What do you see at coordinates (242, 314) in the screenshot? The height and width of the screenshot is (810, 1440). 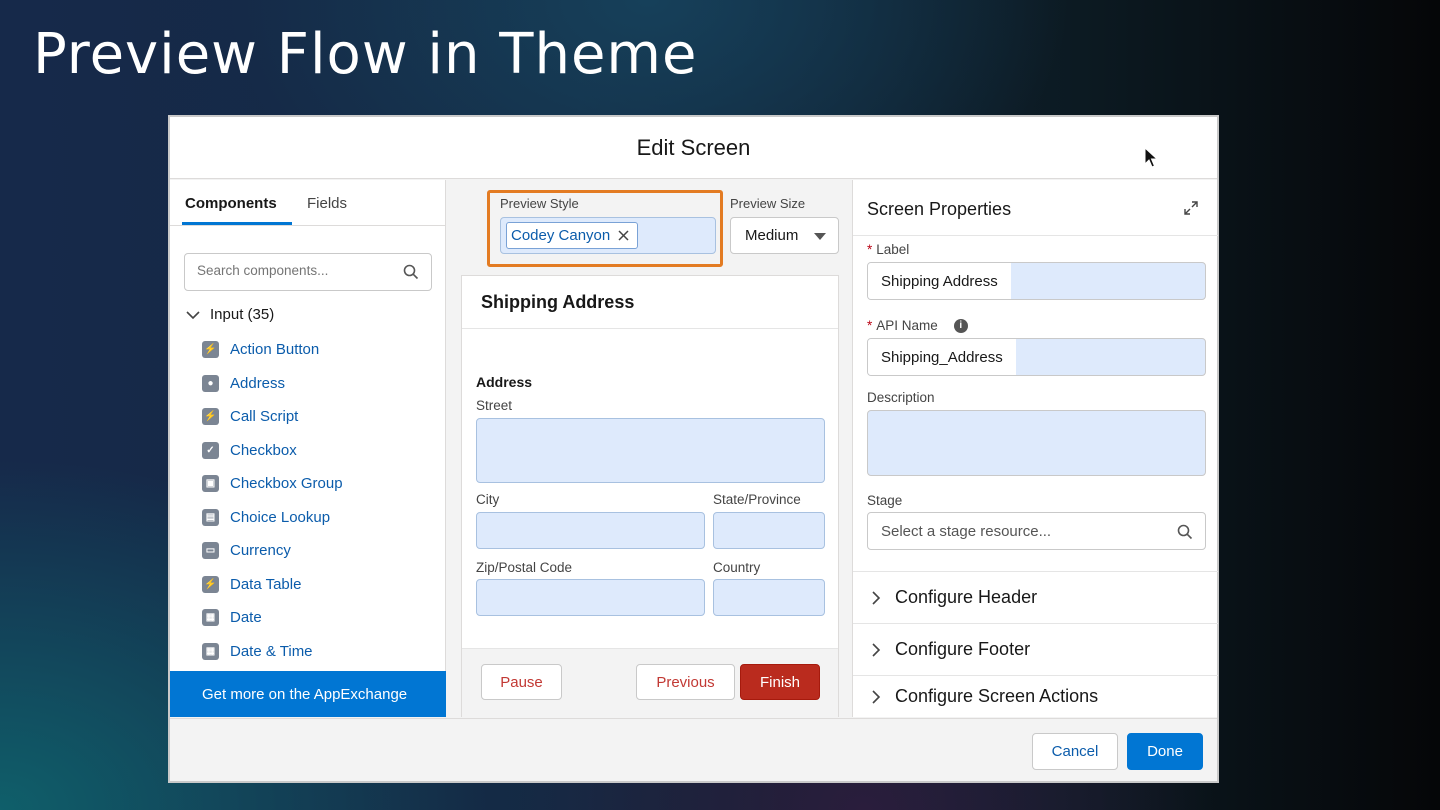 I see `section-label: Input (35)` at bounding box center [242, 314].